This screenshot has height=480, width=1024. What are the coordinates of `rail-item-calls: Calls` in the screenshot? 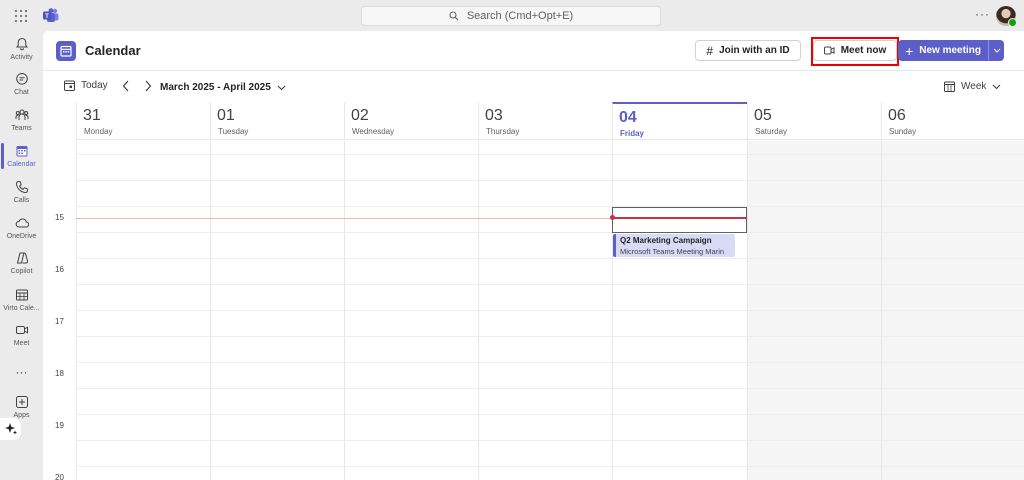 It's located at (21, 197).